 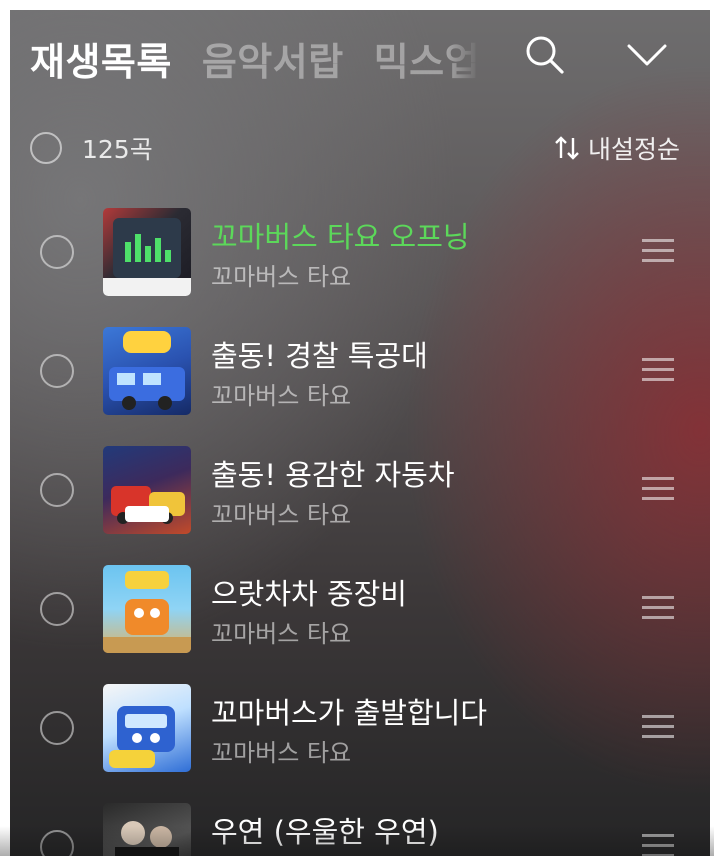 I want to click on track-row: 꼬마버스 타요 오프닝 꼬마버스 타요, so click(x=357, y=245).